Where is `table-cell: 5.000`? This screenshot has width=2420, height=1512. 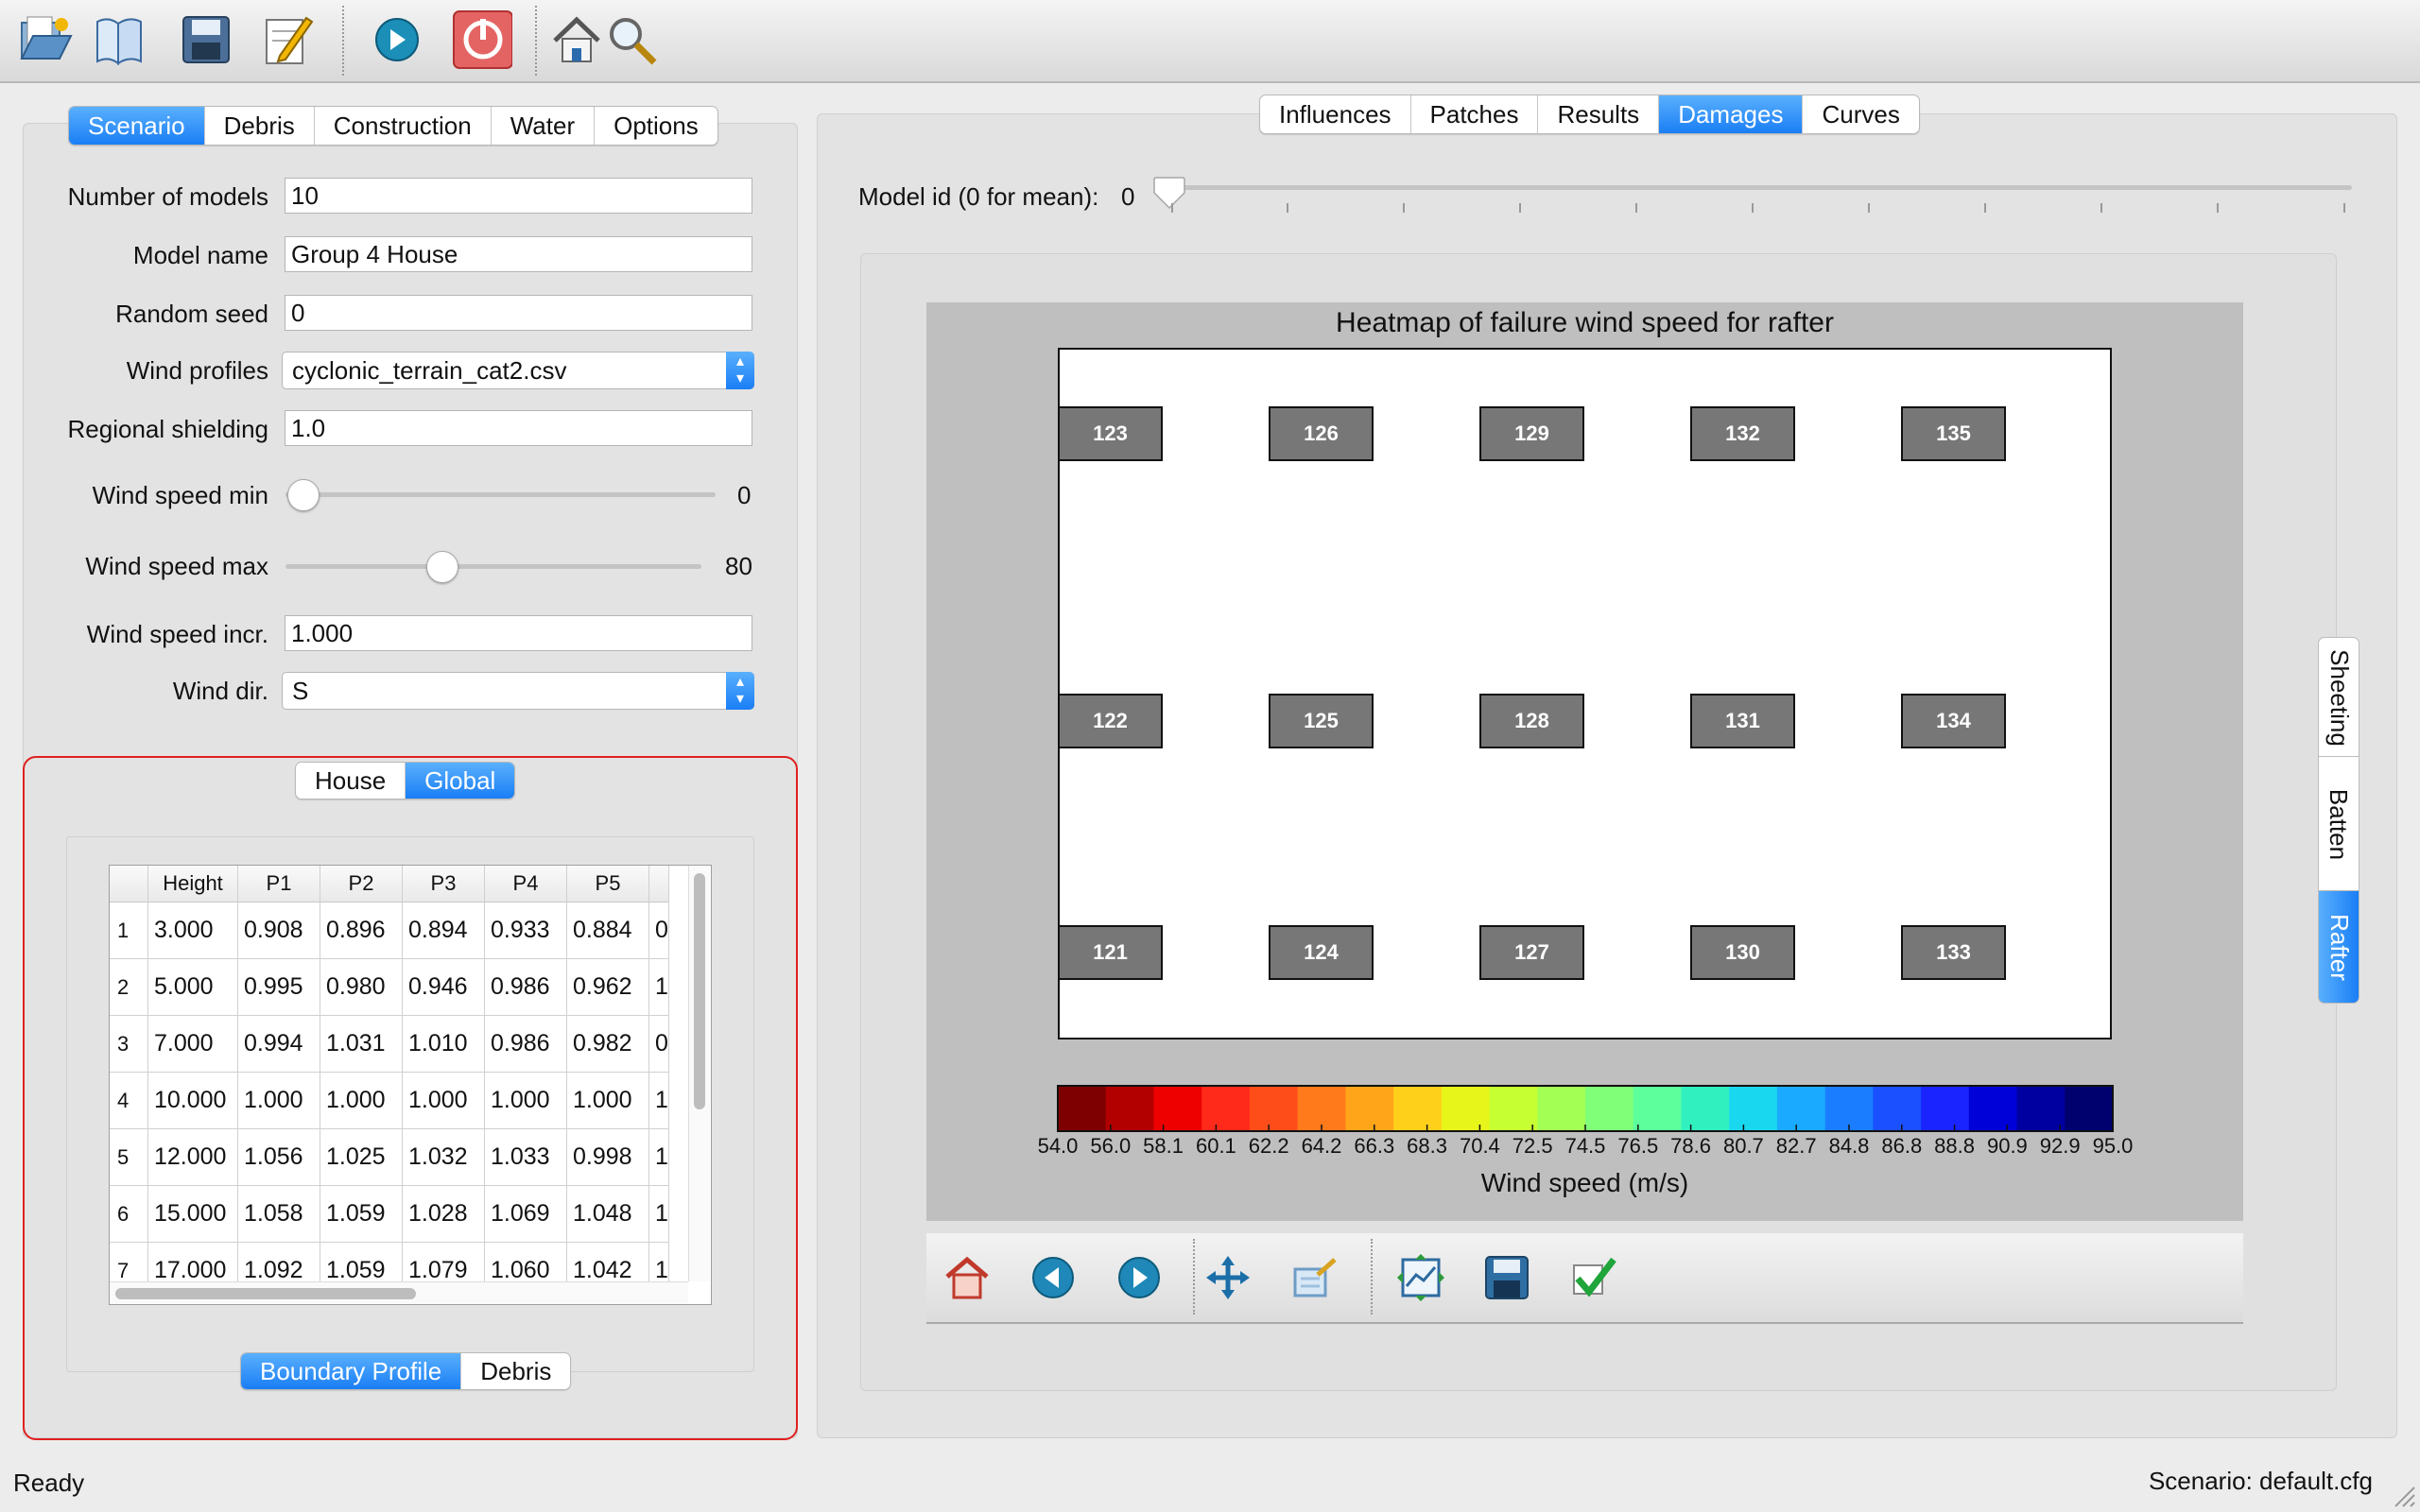 table-cell: 5.000 is located at coordinates (193, 987).